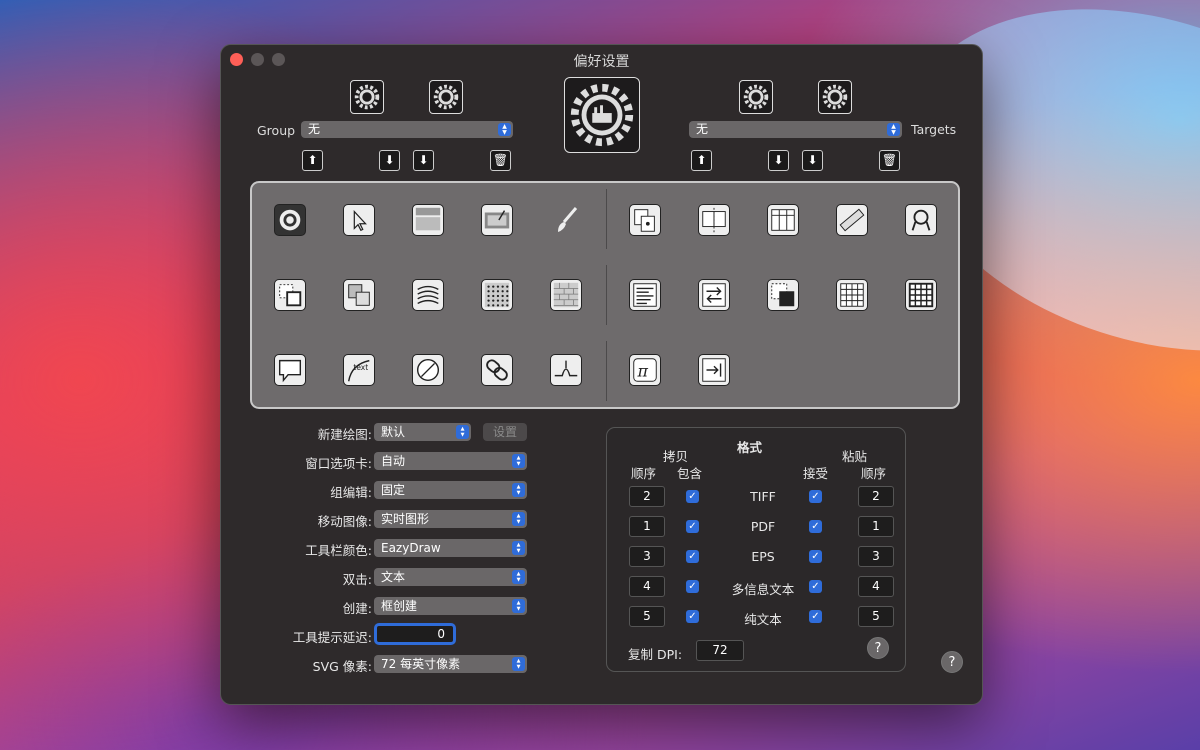 The width and height of the screenshot is (1200, 750). I want to click on group-shapes-icon, so click(359, 295).